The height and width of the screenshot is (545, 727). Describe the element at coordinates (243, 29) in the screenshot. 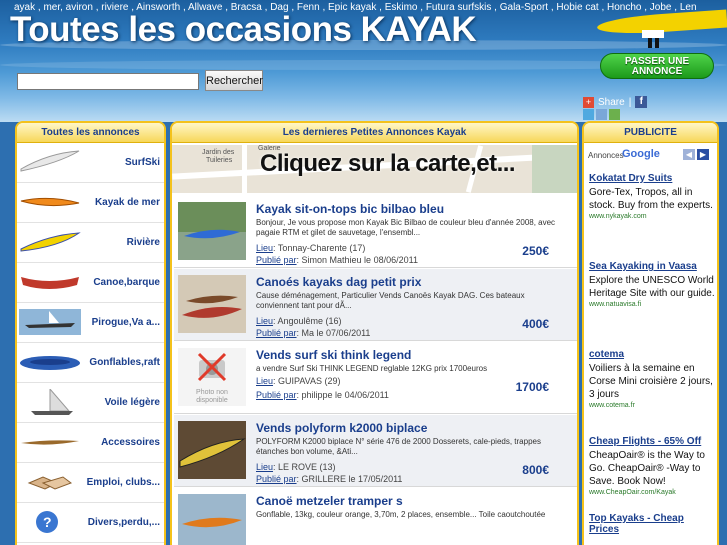

I see `page-title: Toutes les occasions KAYAK` at that location.